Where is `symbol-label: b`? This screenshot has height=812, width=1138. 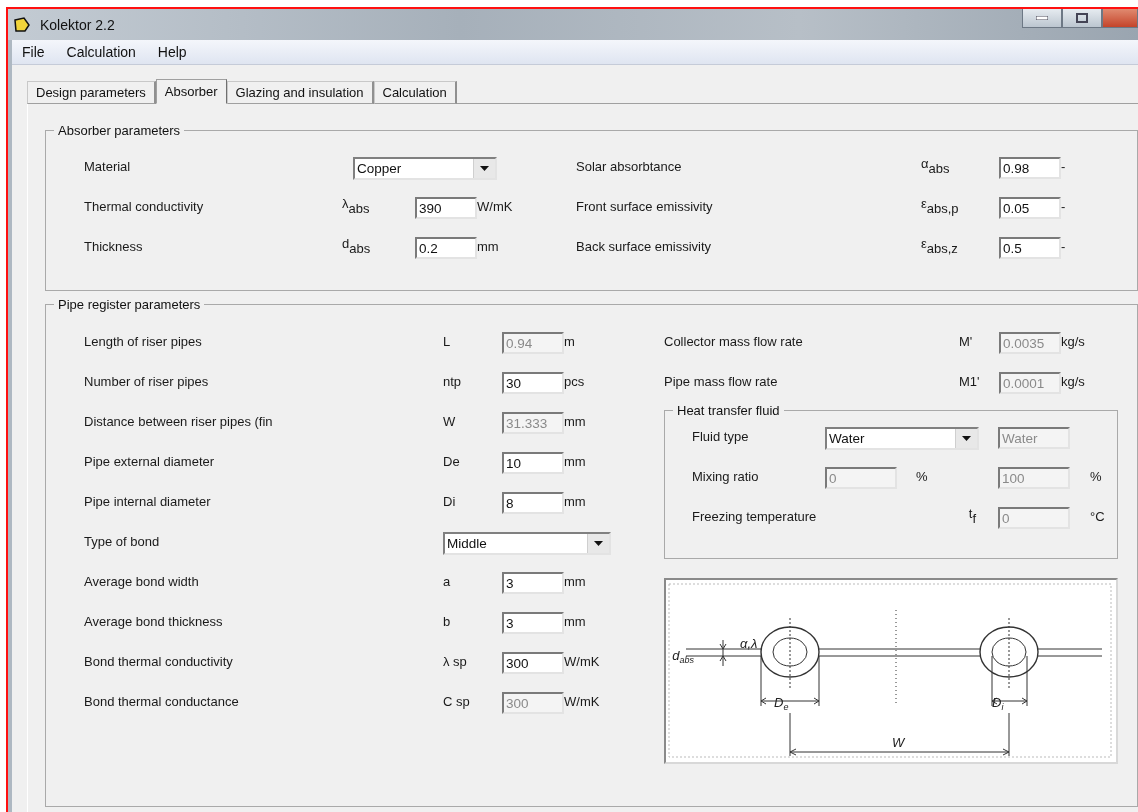
symbol-label: b is located at coordinates (447, 621).